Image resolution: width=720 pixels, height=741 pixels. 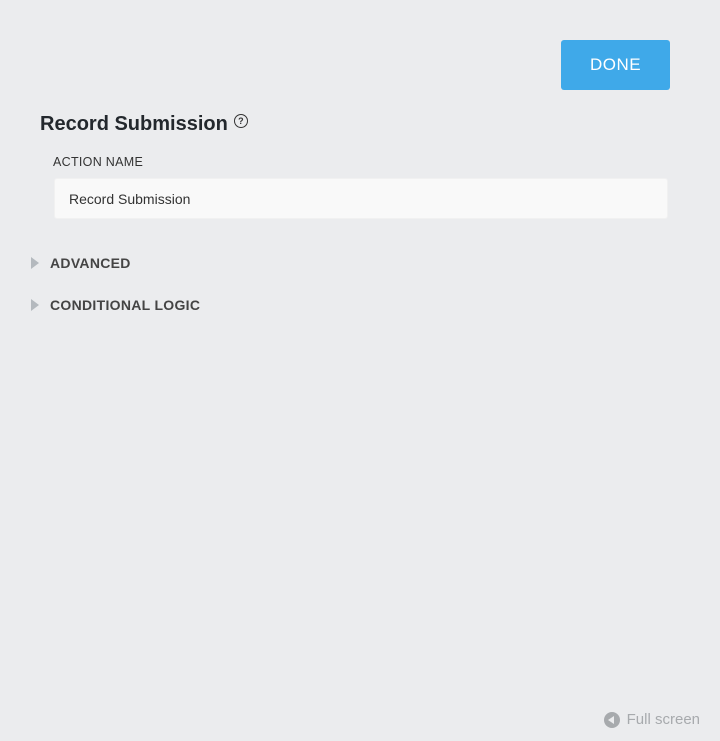 I want to click on advanced-section-toggle: ADVANCED, so click(x=81, y=263).